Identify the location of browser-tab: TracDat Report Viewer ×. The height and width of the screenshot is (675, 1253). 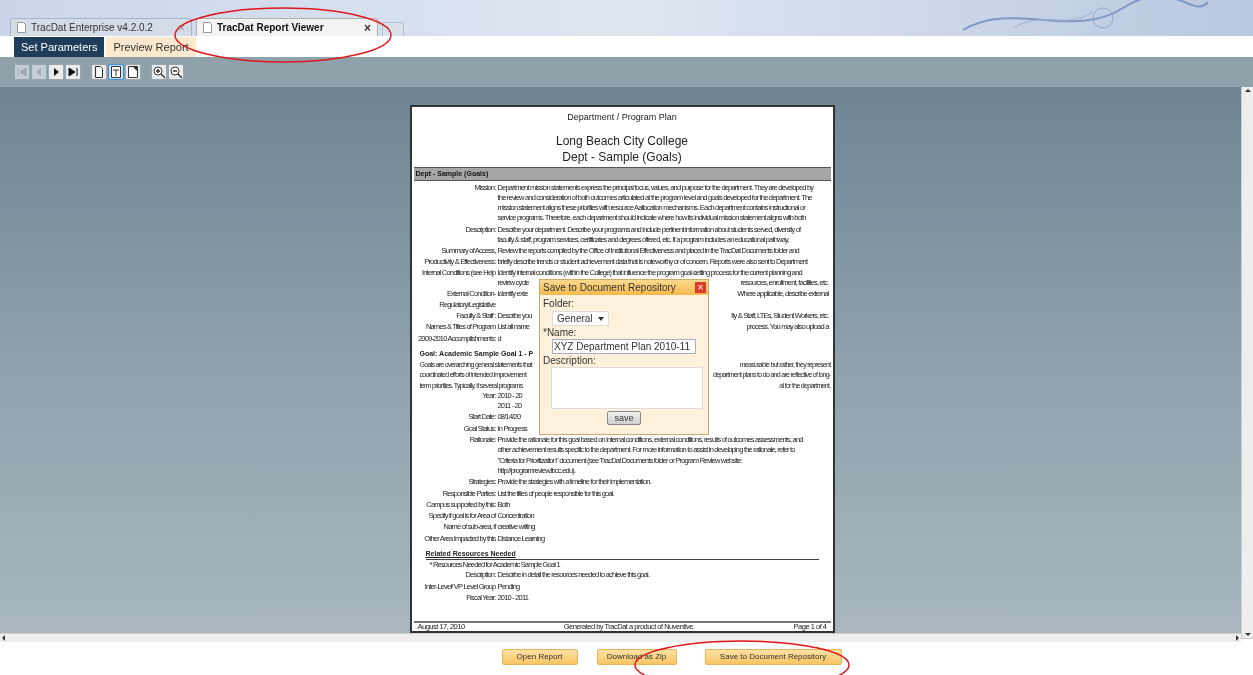
(287, 27).